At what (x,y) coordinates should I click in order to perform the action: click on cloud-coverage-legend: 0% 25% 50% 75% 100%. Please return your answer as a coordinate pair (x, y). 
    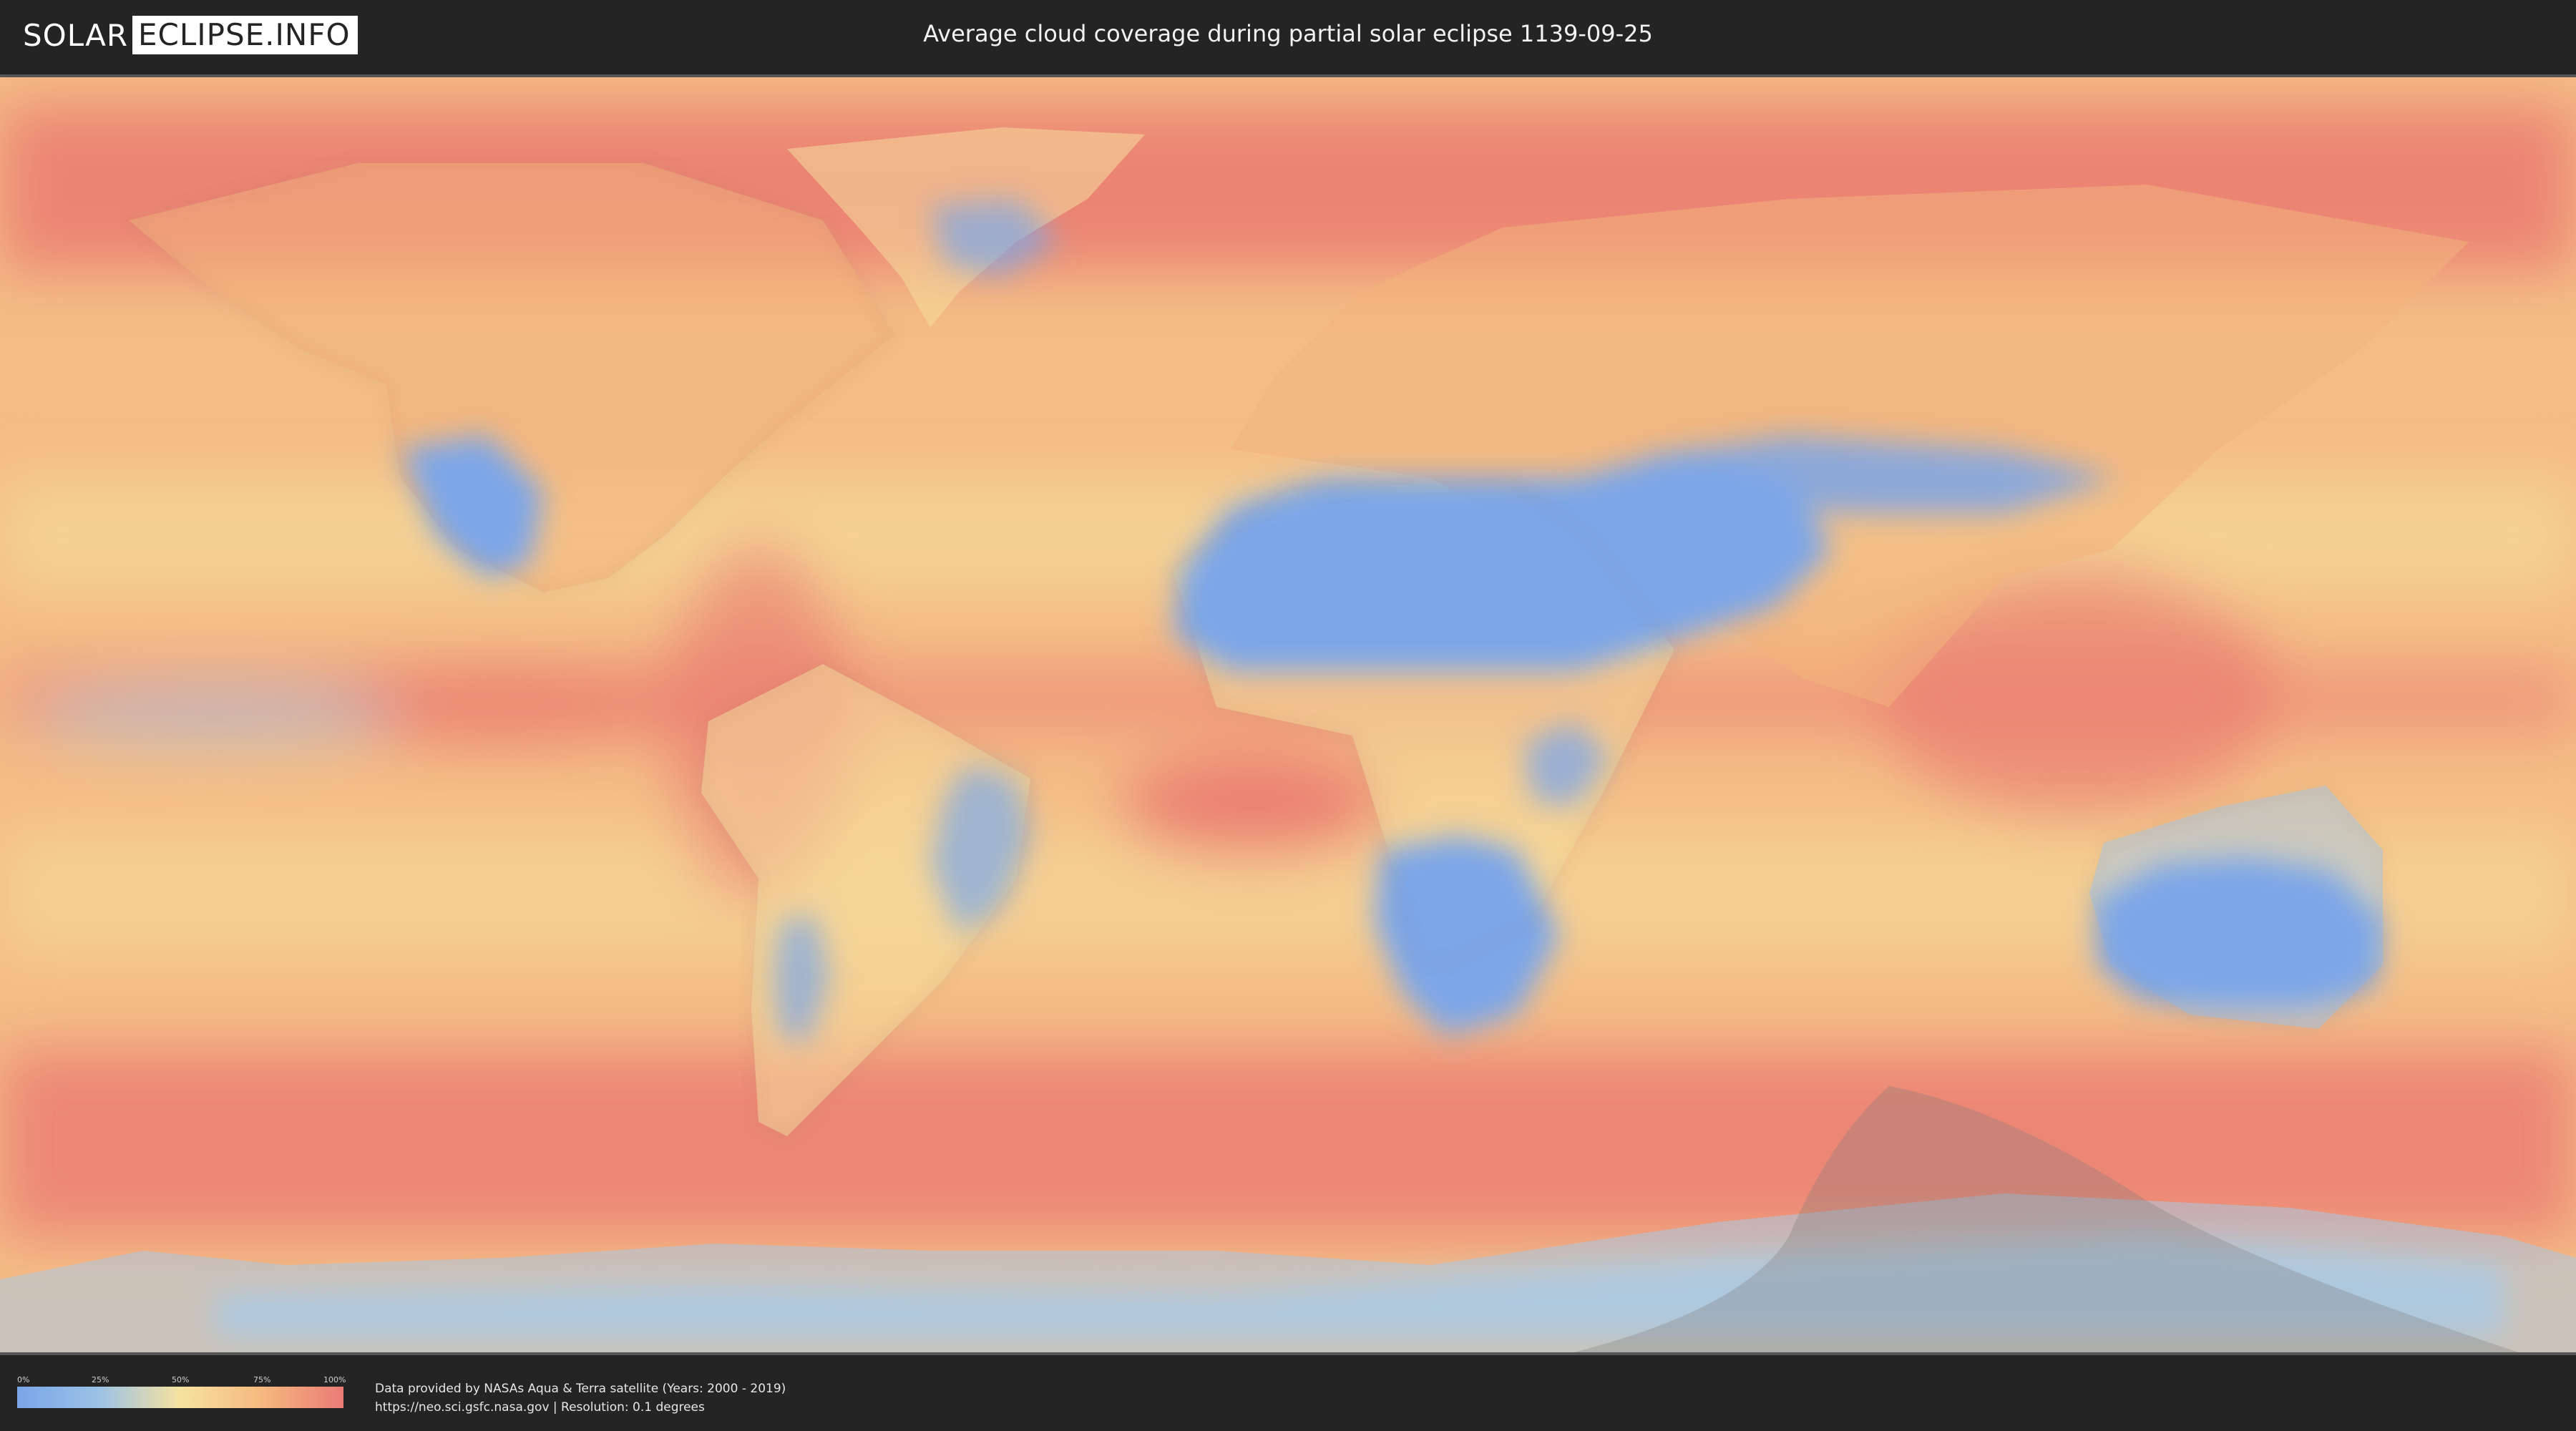
    Looking at the image, I should click on (181, 1391).